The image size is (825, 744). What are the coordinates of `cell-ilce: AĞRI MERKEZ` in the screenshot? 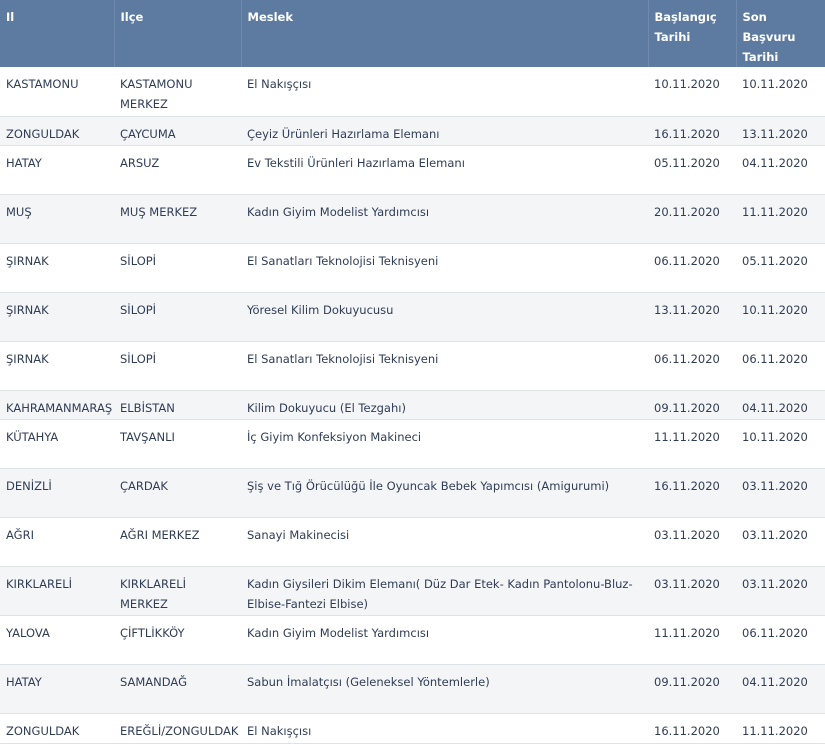 It's located at (177, 542).